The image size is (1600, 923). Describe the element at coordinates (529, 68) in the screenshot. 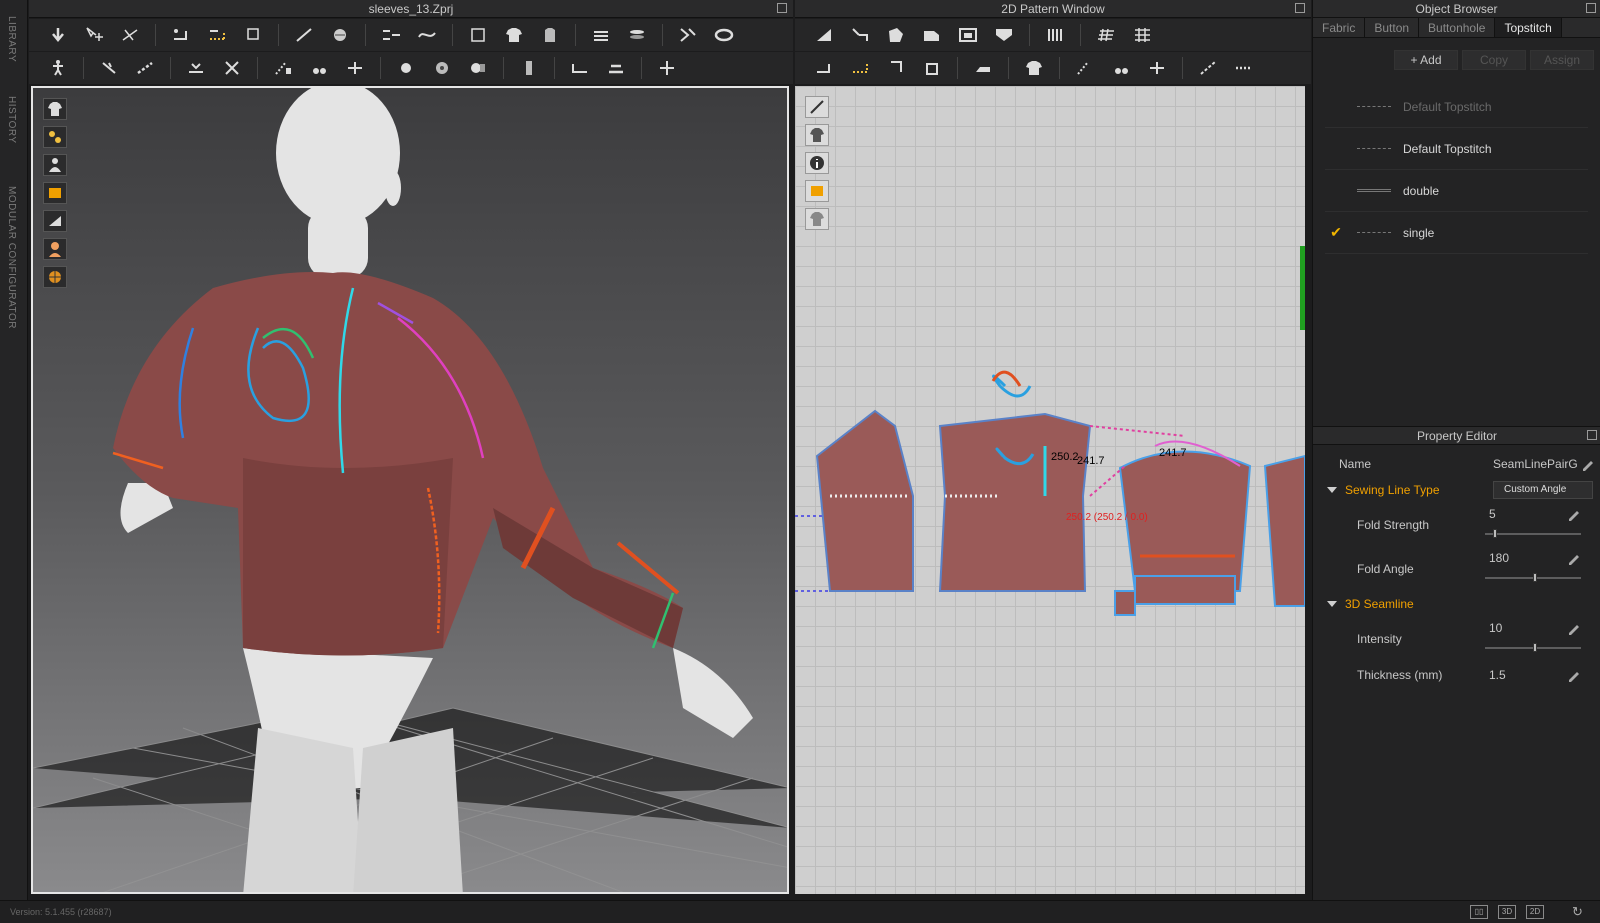

I see `trim-icon` at that location.